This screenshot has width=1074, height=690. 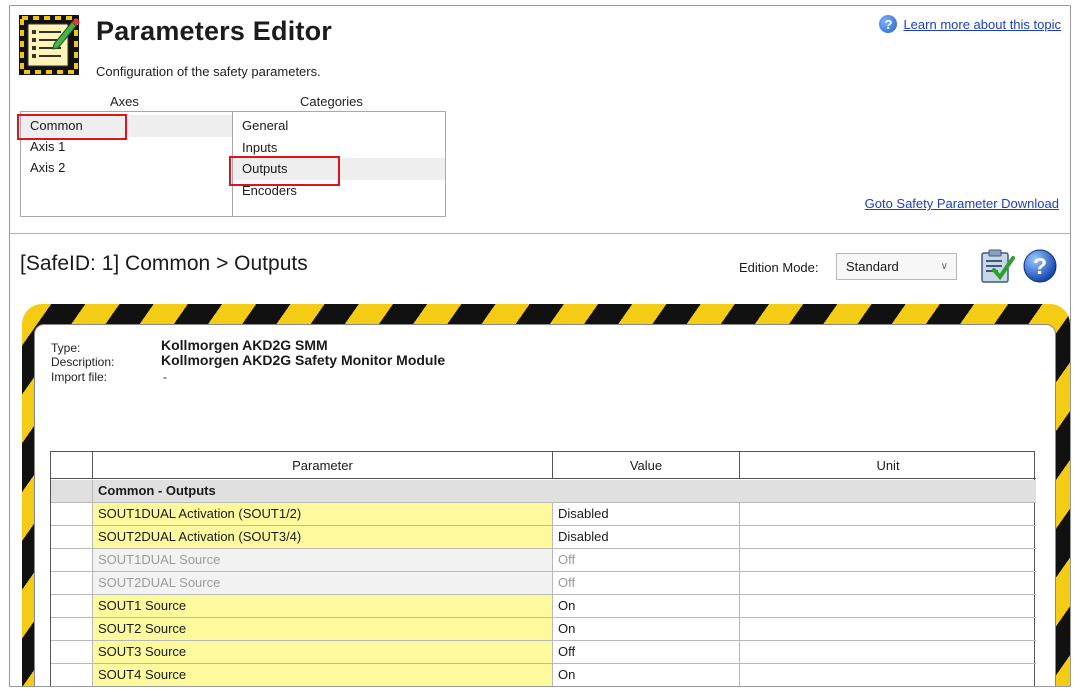 I want to click on edition-mode-label: Edition Mode:, so click(x=779, y=267).